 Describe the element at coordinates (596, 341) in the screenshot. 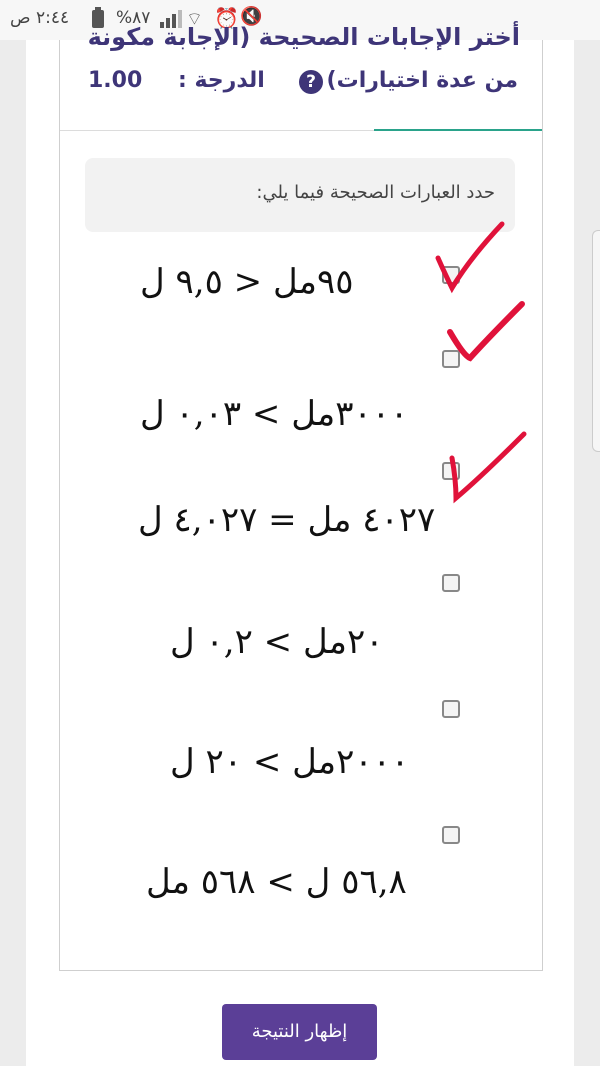

I see `scrollbar-handle` at that location.